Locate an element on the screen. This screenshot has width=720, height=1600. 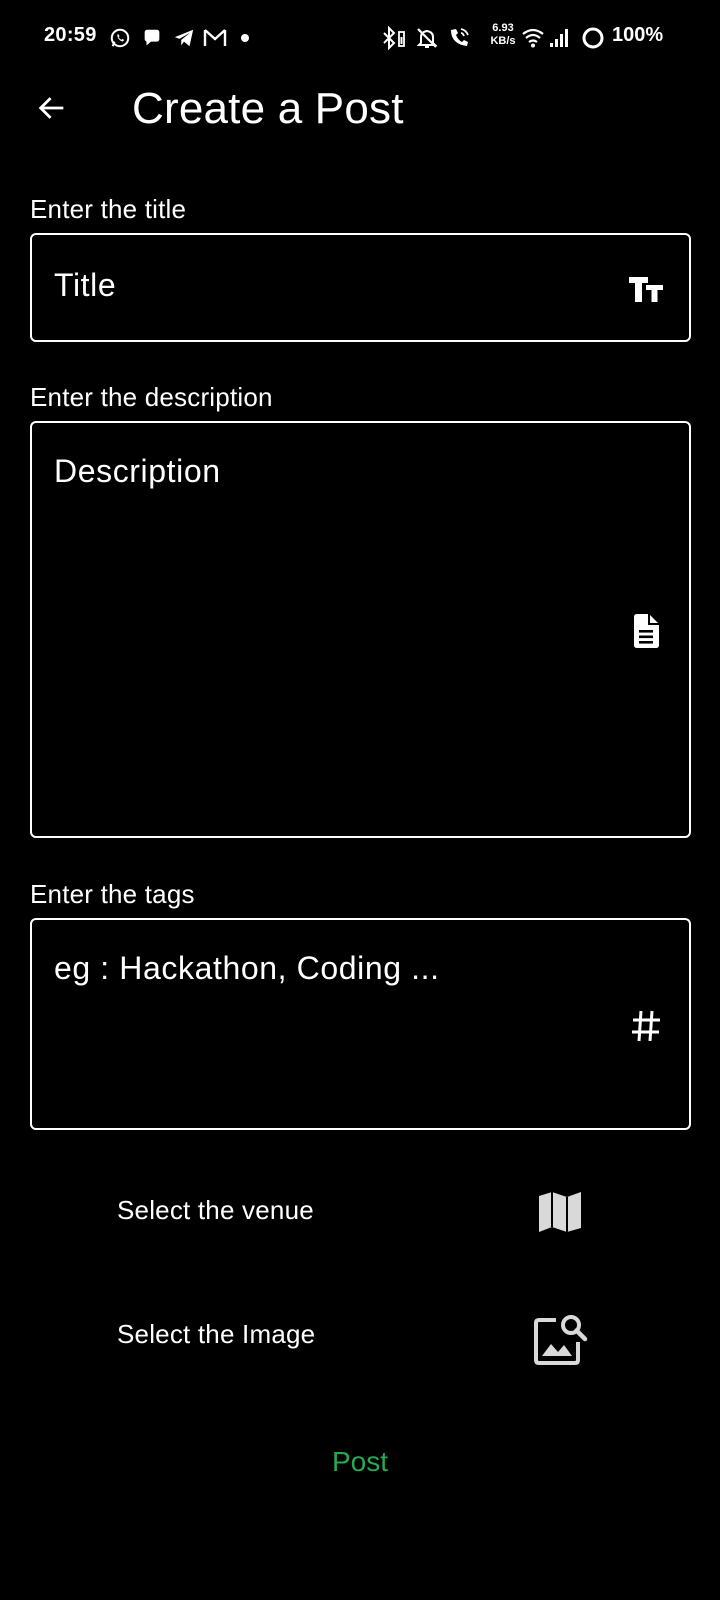
back-button is located at coordinates (52, 108).